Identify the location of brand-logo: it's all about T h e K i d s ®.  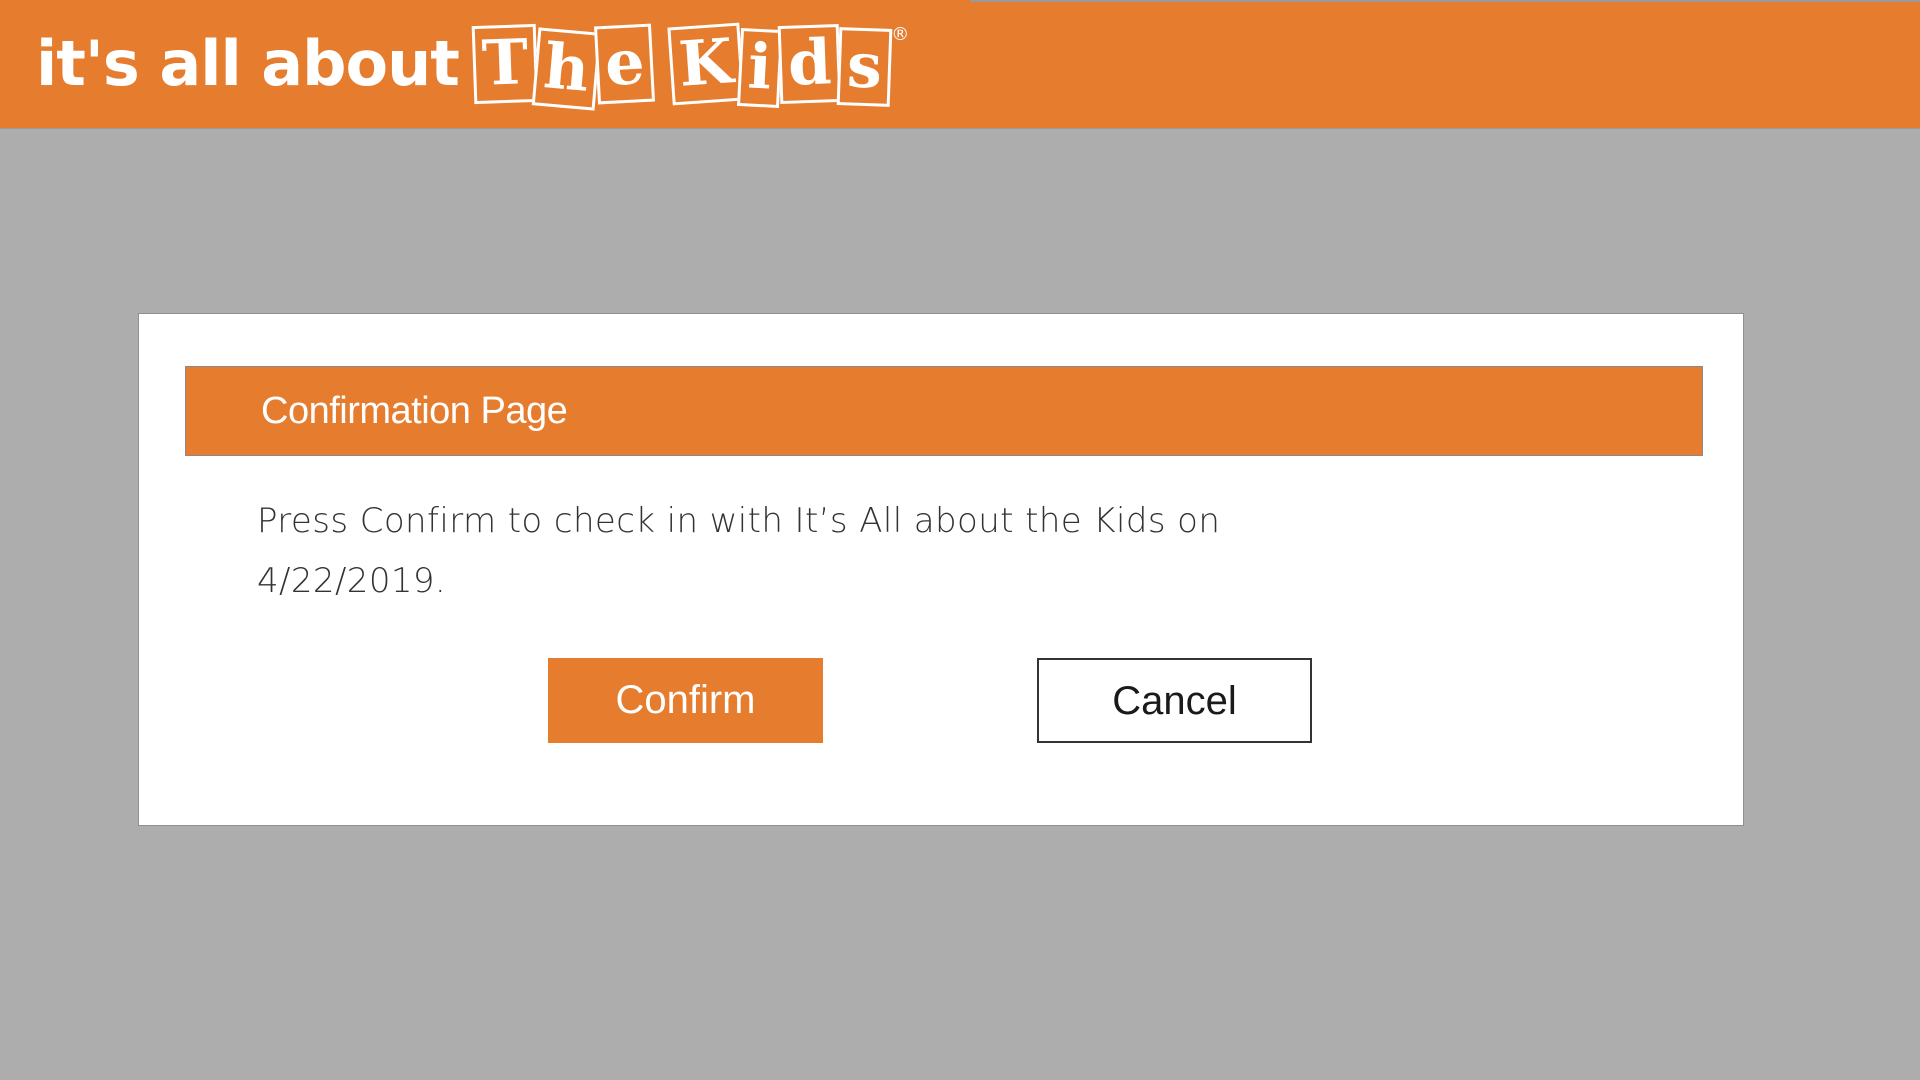
(472, 64).